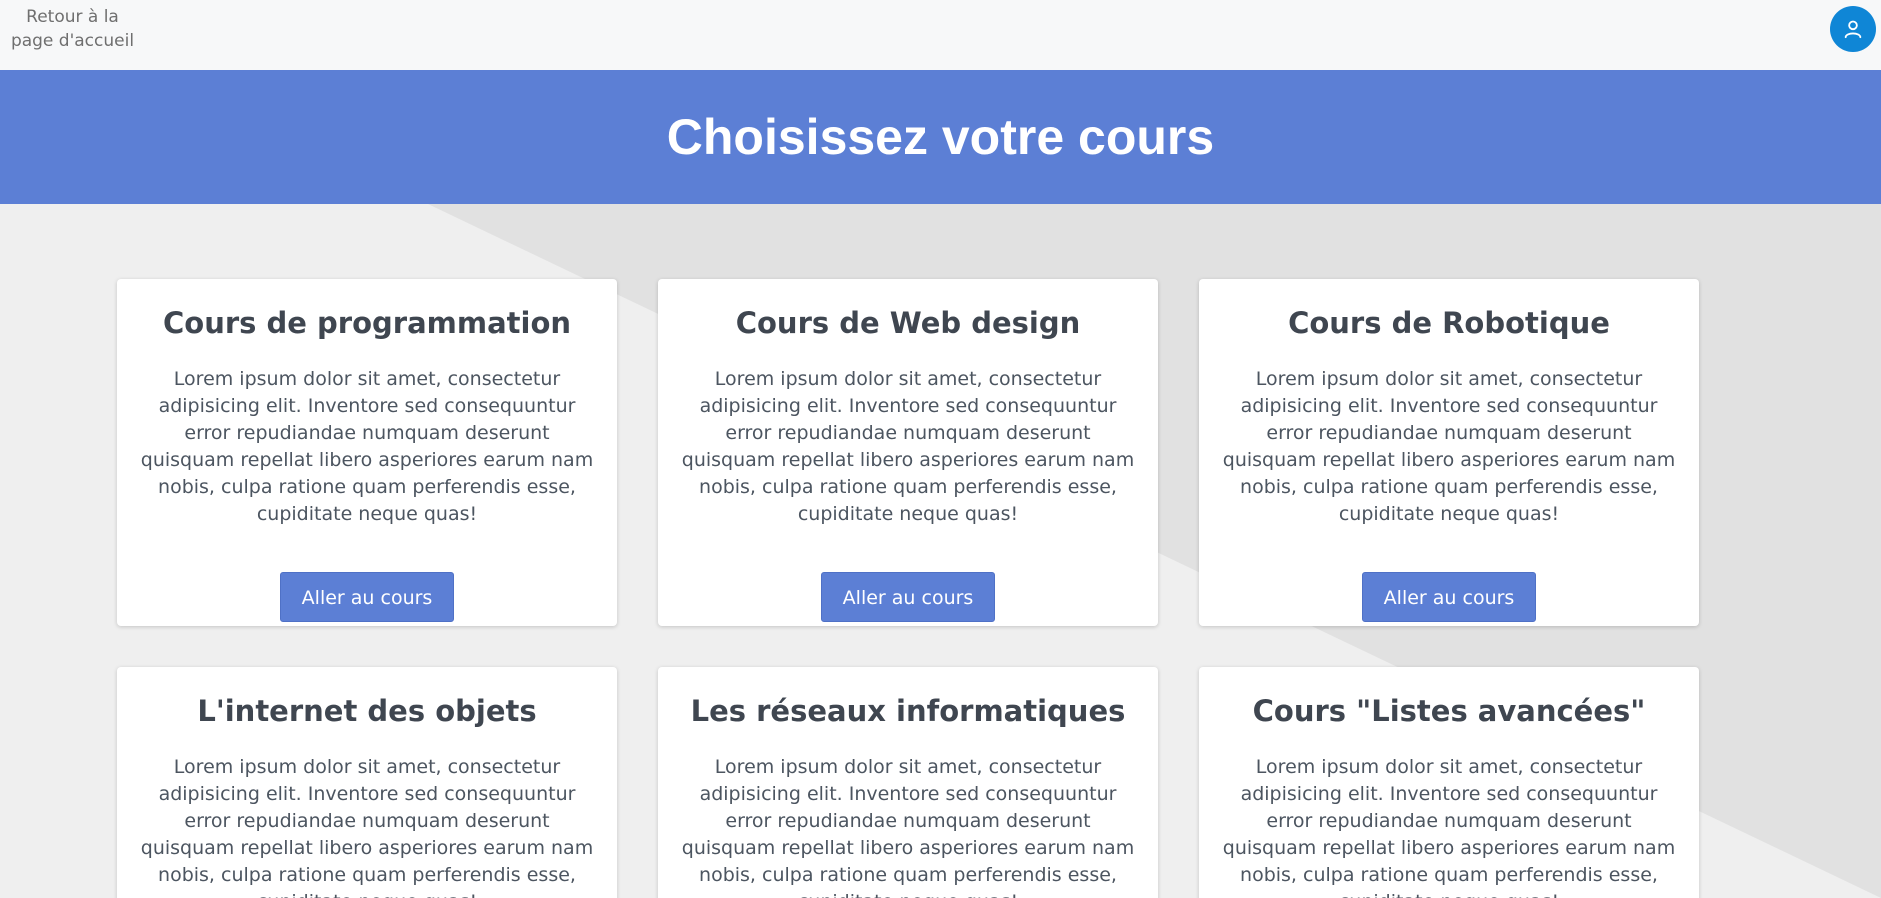  What do you see at coordinates (72, 17) in the screenshot?
I see `back-link-line1: Retour à la` at bounding box center [72, 17].